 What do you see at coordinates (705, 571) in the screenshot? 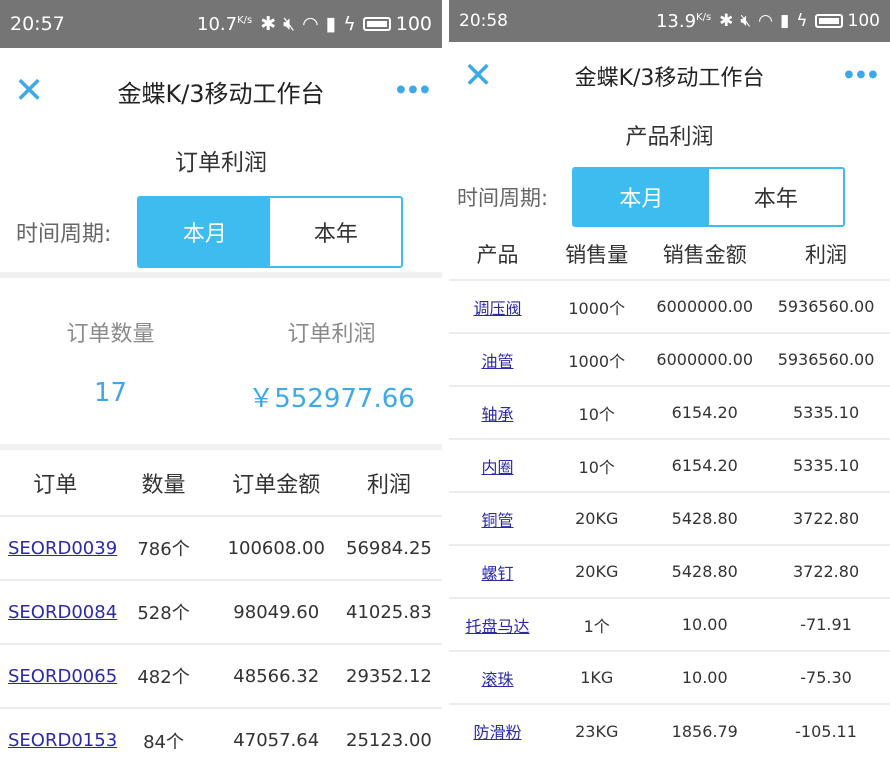
I see `table-cell: 5428.80` at bounding box center [705, 571].